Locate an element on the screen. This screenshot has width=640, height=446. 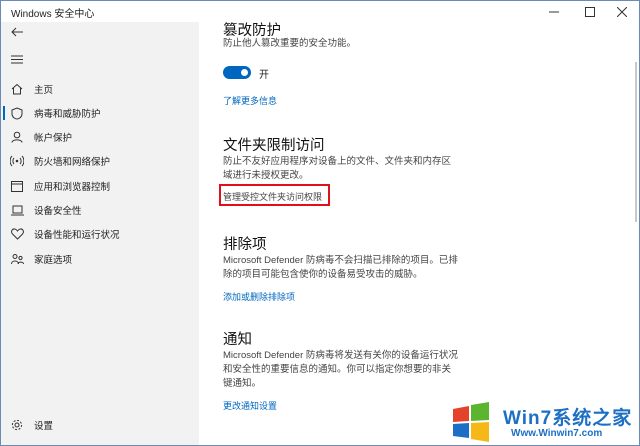
sidebar-item-device-performance: 设备性能和运行状况 is located at coordinates (100, 234).